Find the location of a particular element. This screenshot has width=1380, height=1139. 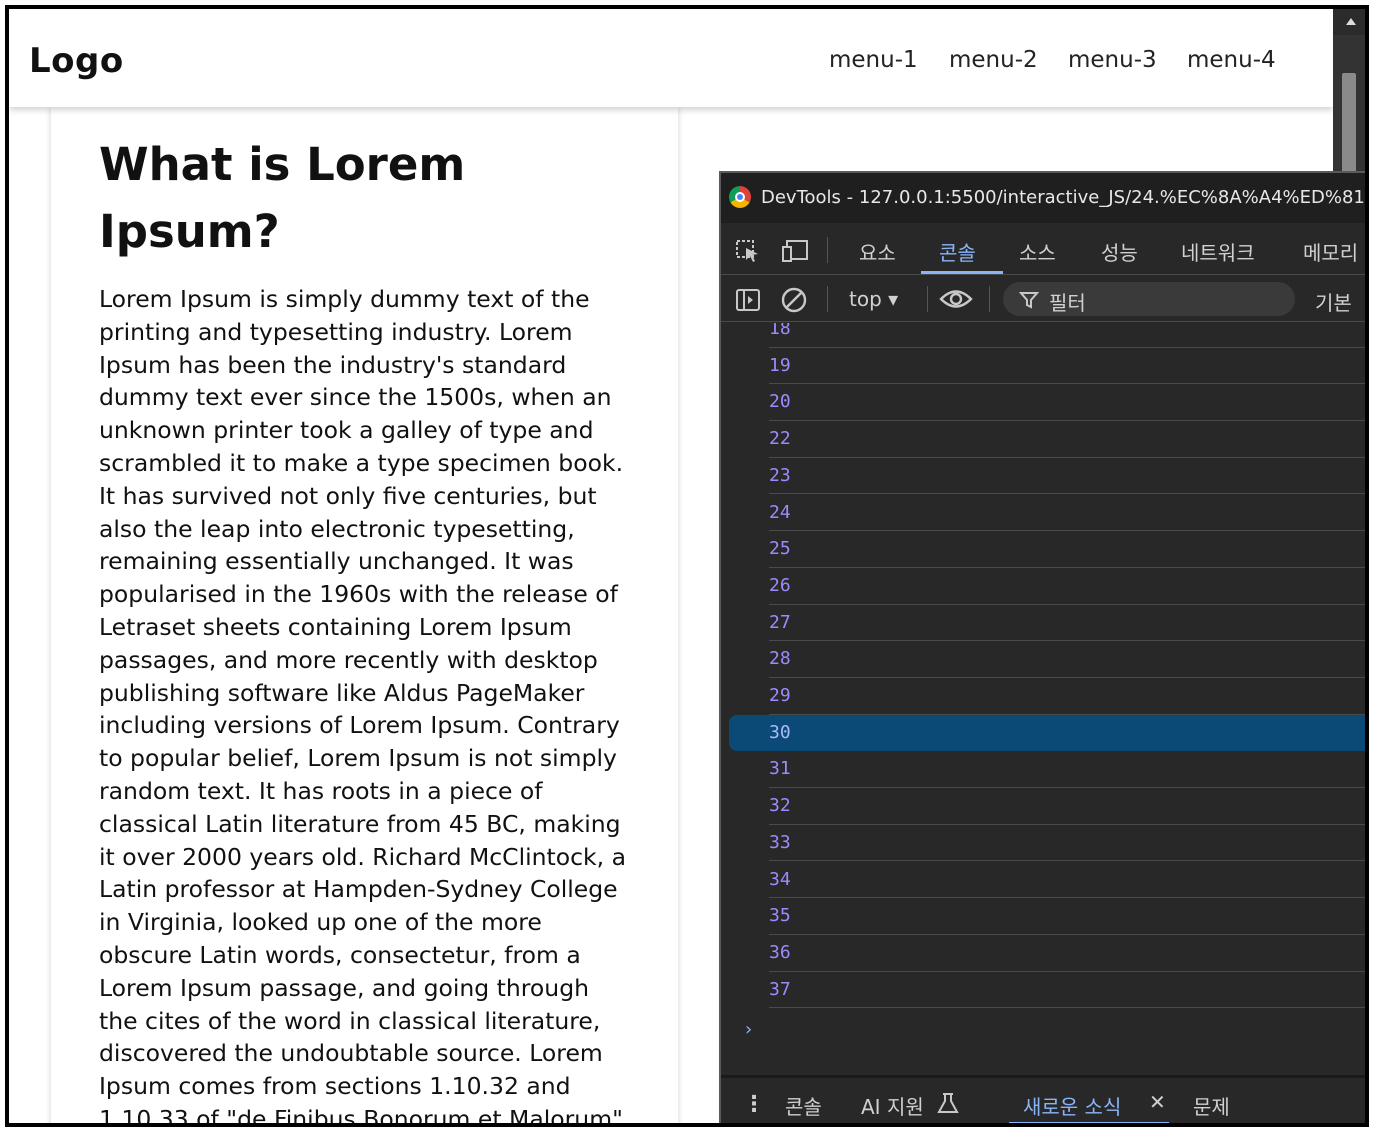

tab-memory: 메모리 is located at coordinates (1330, 251).